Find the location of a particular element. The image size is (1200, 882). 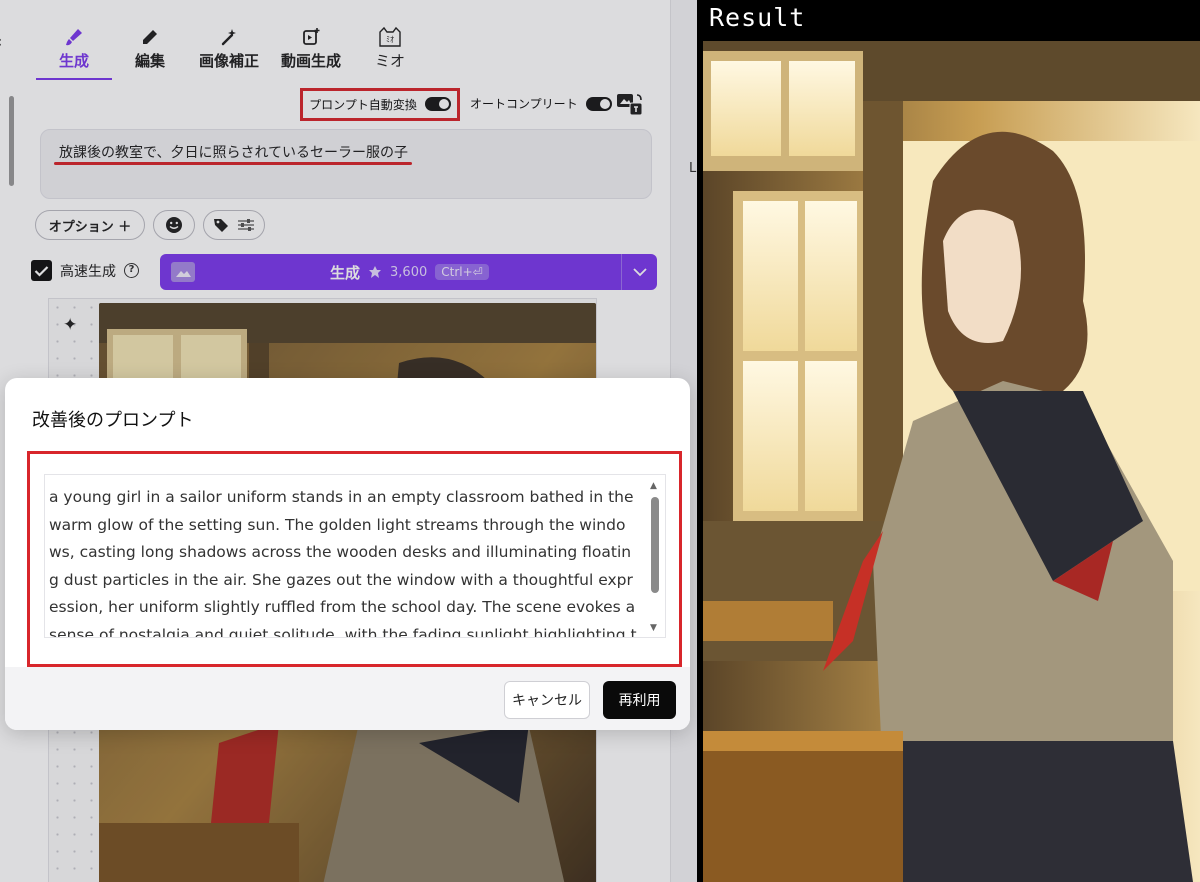

generate-button: 生成 3,600 Ctrl+⏎ is located at coordinates (408, 272).